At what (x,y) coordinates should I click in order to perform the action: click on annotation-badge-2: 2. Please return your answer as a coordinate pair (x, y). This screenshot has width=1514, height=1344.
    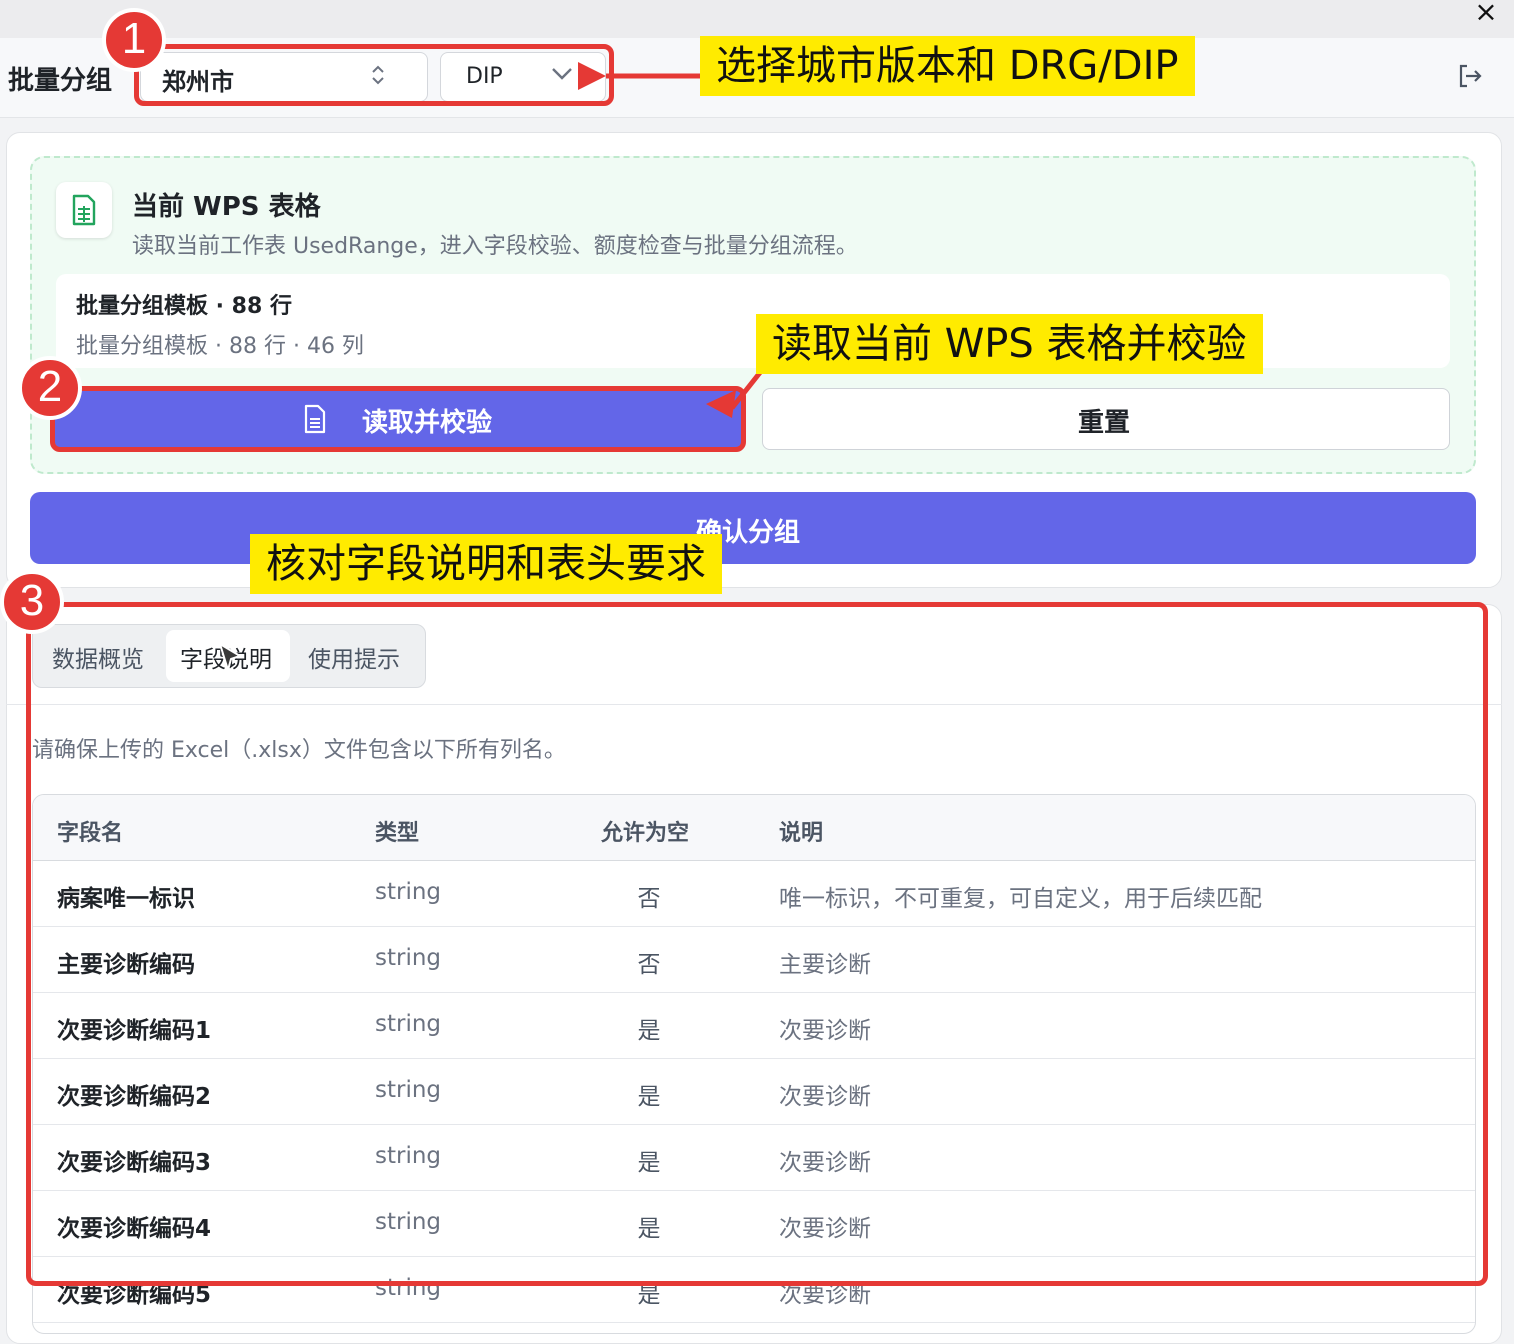
    Looking at the image, I should click on (50, 388).